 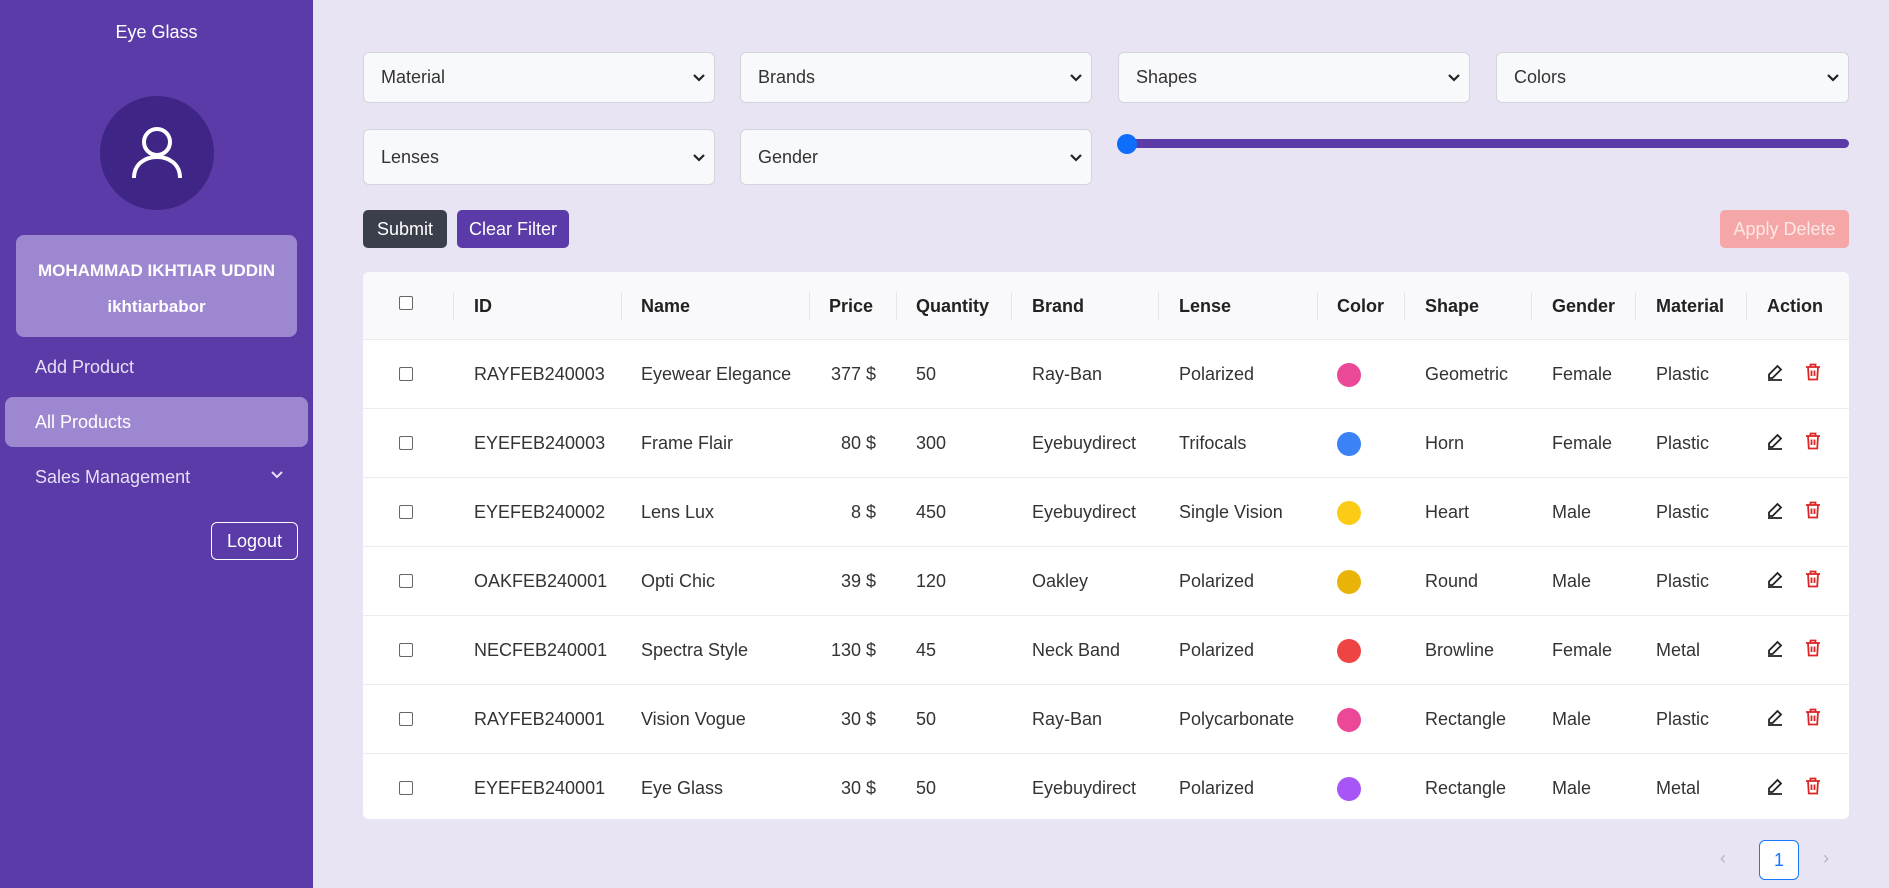 I want to click on pagination-page-1: 1, so click(x=1779, y=860).